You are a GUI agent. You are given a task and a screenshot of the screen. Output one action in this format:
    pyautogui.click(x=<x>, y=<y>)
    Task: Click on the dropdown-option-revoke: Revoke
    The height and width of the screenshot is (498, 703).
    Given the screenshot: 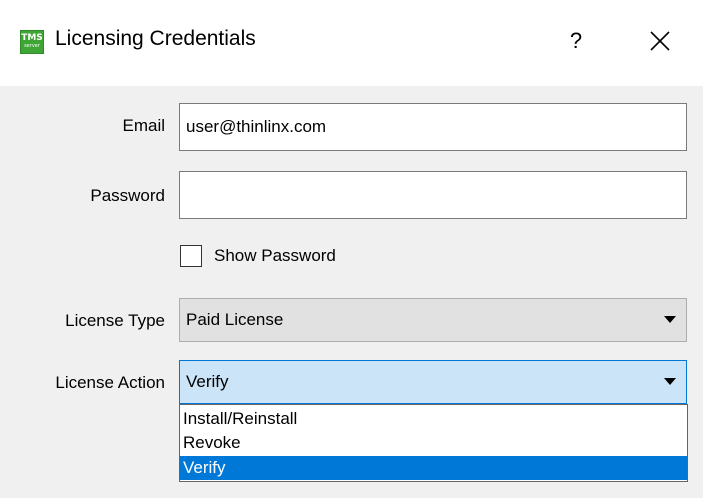 What is the action you would take?
    pyautogui.click(x=433, y=443)
    